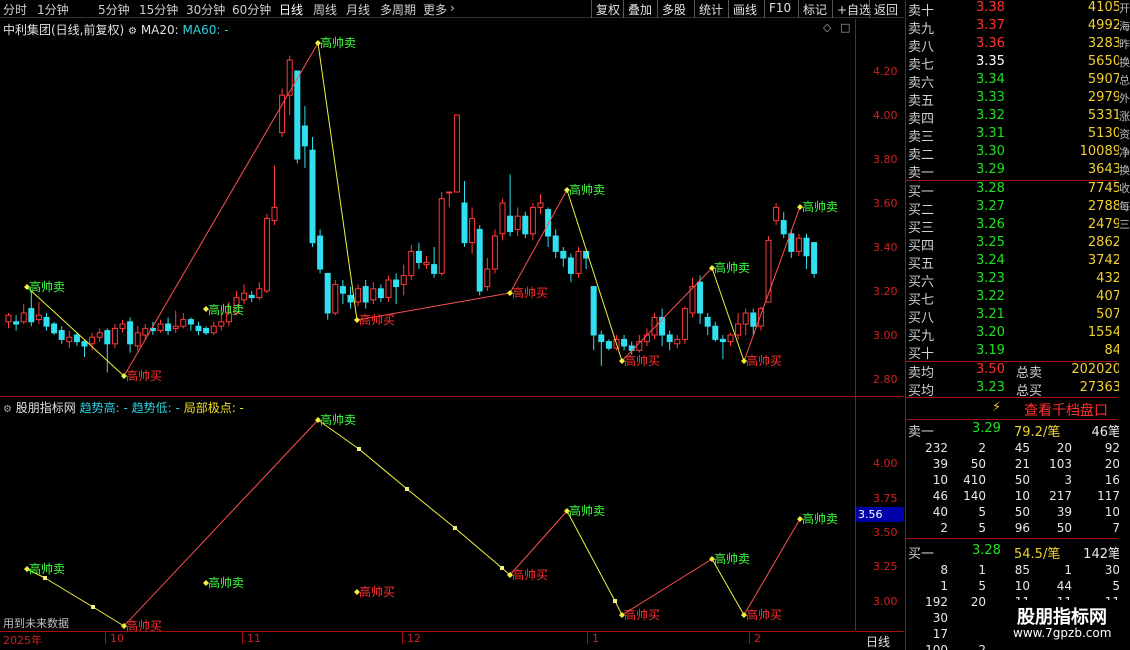 This screenshot has height=650, width=1130. Describe the element at coordinates (1104, 169) in the screenshot. I see `level-volume: 3643` at that location.